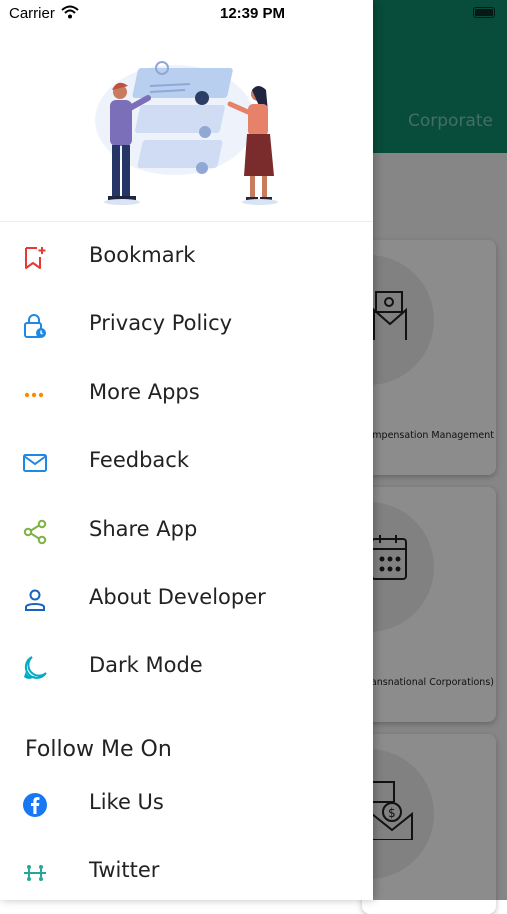 Image resolution: width=507 pixels, height=914 pixels. I want to click on menu-item-like-us: Like Us, so click(186, 804).